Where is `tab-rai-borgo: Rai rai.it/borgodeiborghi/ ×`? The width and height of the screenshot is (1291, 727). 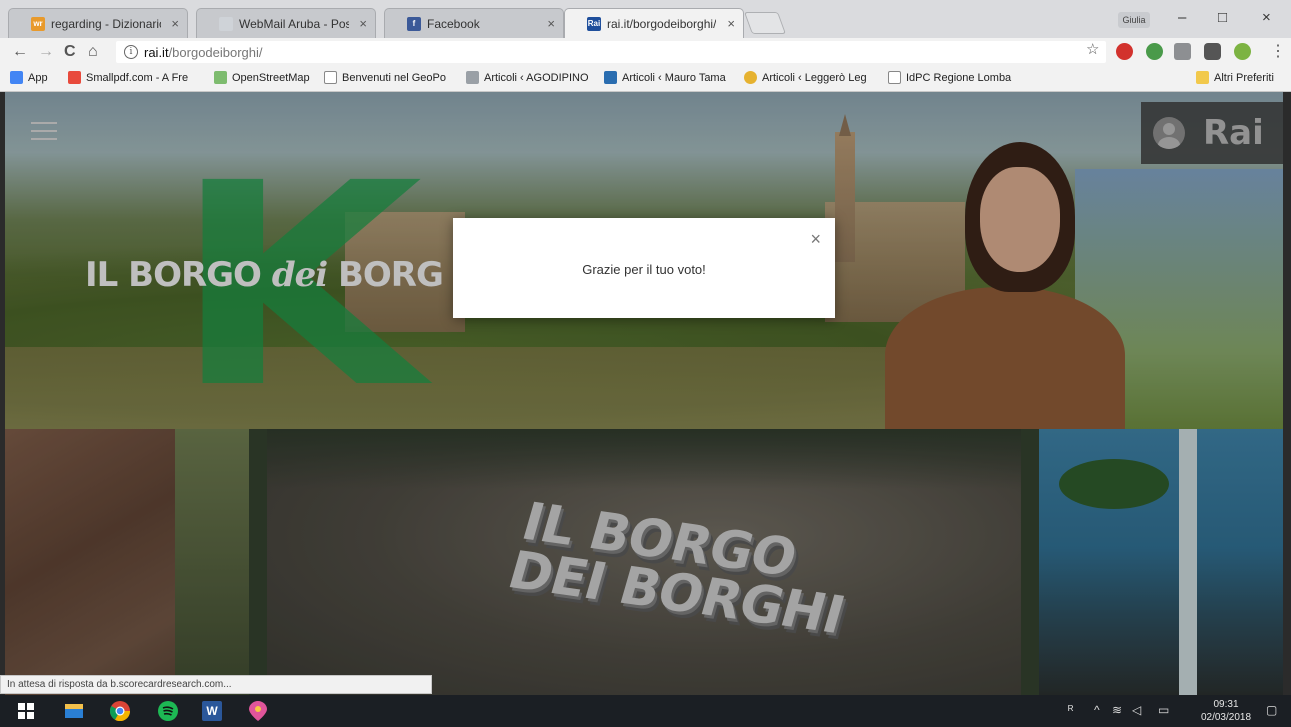
tab-rai-borgo: Rai rai.it/borgodeiborghi/ × is located at coordinates (654, 23).